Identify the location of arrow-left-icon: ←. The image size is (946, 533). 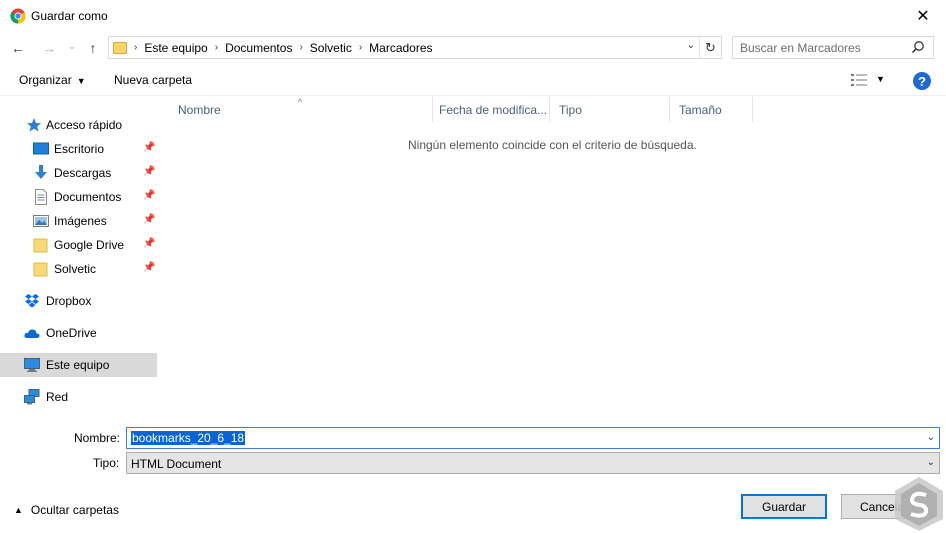
(18, 48).